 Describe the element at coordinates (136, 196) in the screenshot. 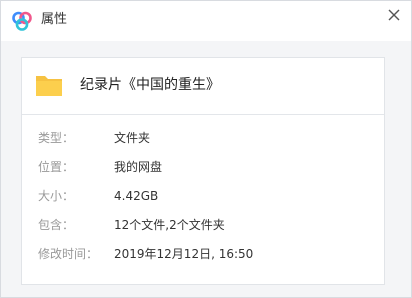

I see `size-value: 4.42GB` at that location.